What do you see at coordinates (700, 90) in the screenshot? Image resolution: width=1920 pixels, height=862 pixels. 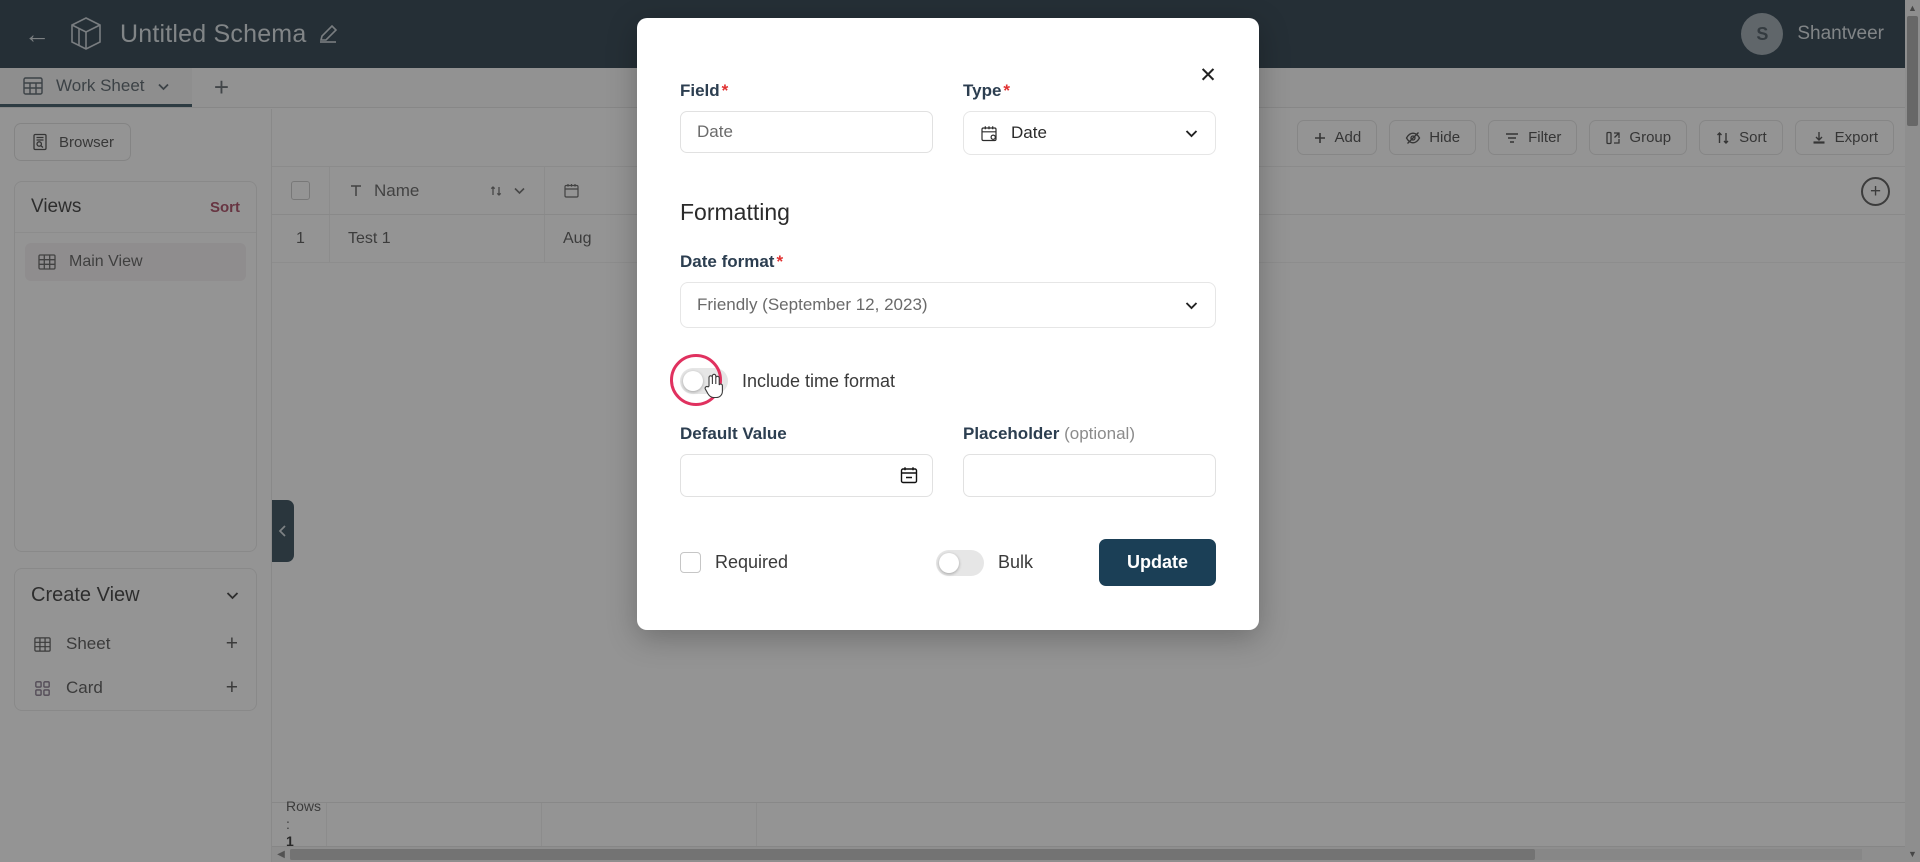 I see `field-label-text: Field` at bounding box center [700, 90].